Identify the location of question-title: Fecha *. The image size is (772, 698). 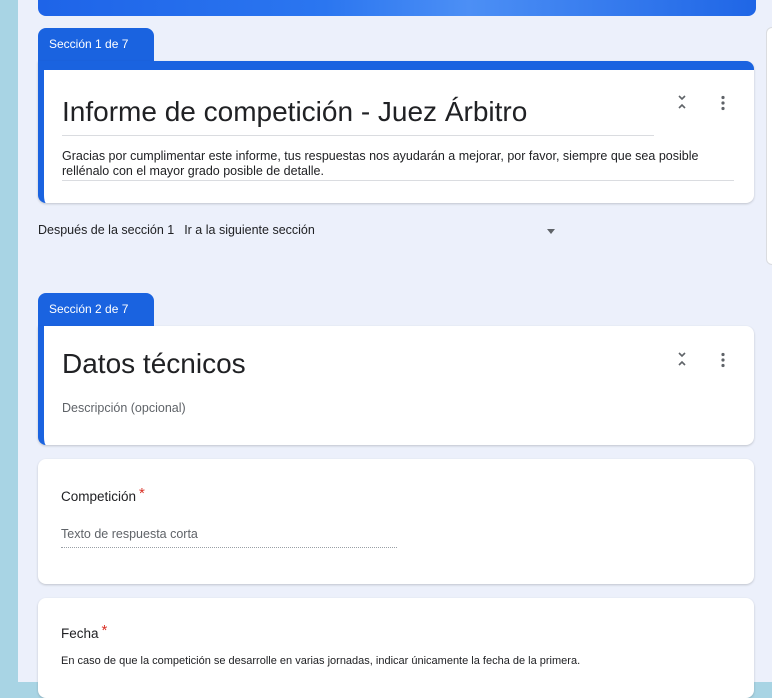
(84, 631).